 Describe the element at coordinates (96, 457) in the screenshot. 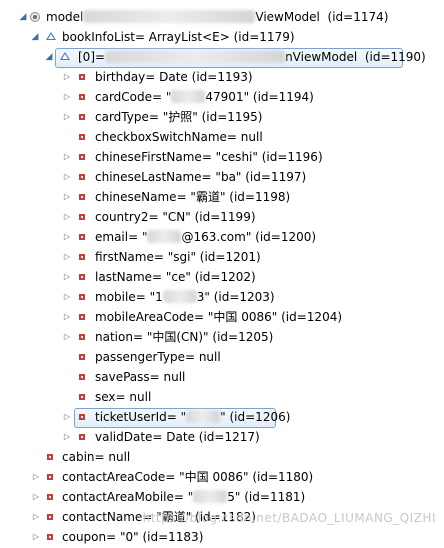

I see `field-label: cabin= null` at that location.